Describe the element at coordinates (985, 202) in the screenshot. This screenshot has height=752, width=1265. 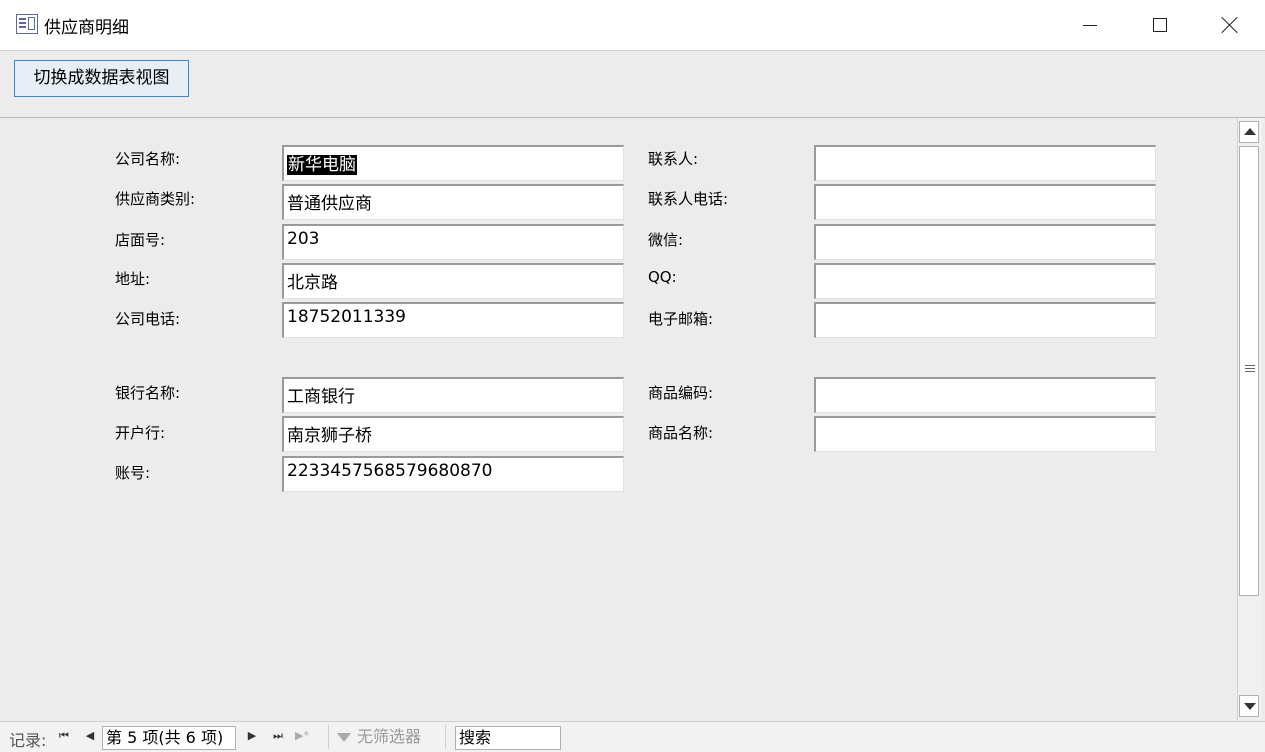
I see `contact-phone-field` at that location.